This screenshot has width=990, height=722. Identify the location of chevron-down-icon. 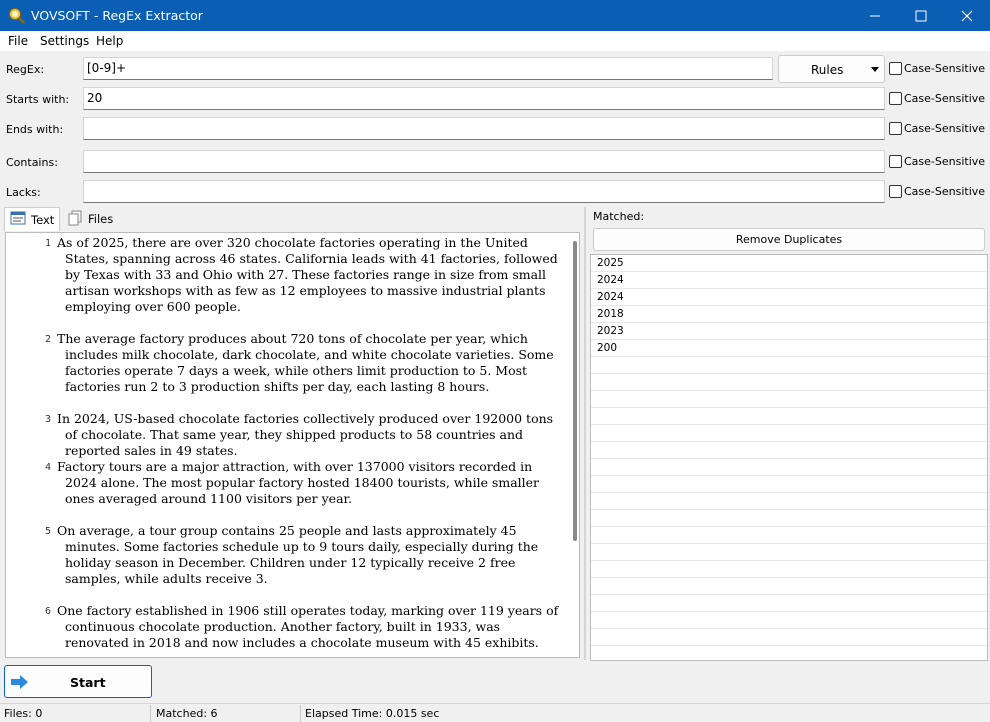
(875, 69).